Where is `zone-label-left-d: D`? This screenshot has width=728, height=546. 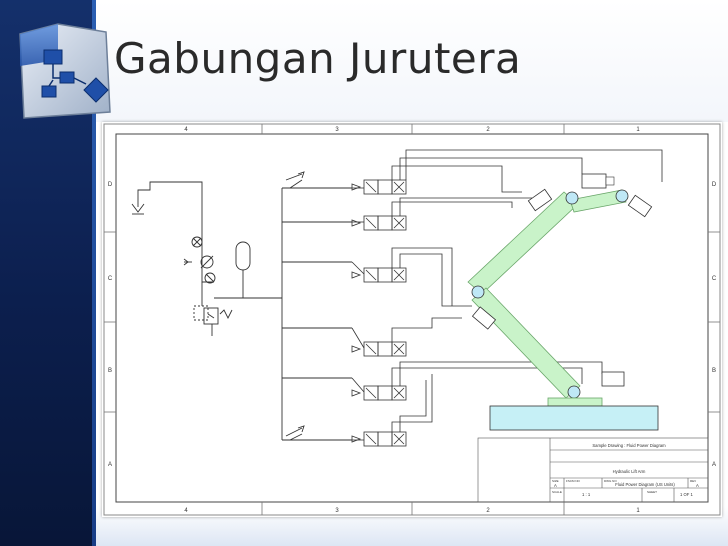
zone-label-left-d: D is located at coordinates (110, 185).